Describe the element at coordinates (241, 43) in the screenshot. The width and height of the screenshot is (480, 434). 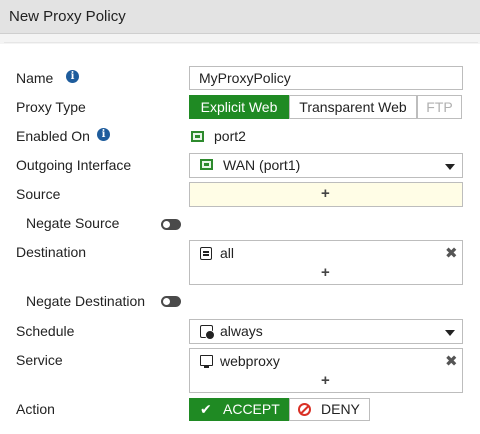
I see `panel-divider` at that location.